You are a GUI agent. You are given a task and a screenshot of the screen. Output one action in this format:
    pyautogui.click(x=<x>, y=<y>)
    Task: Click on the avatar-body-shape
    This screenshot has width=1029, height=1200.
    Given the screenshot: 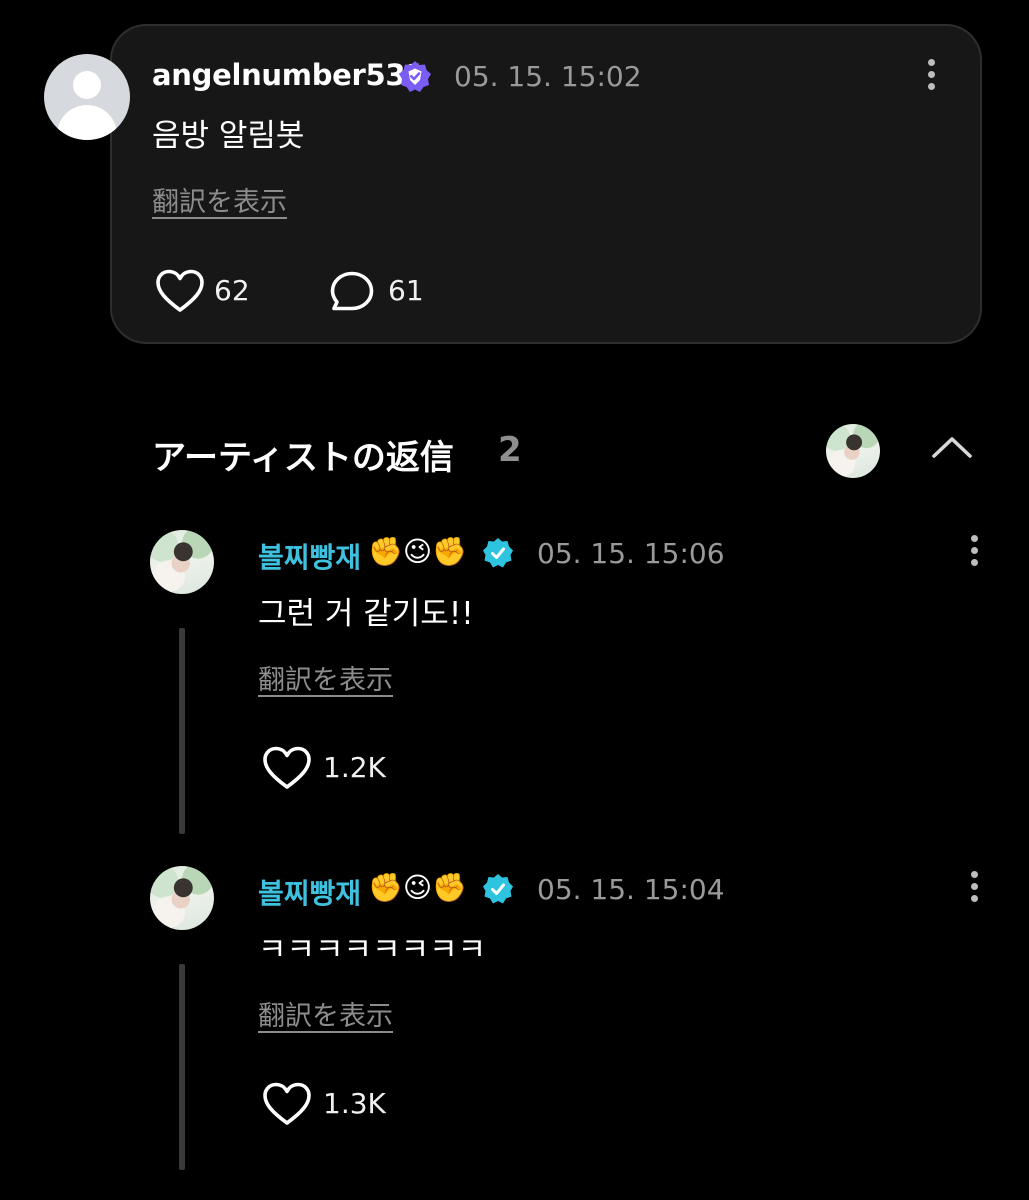 What is the action you would take?
    pyautogui.click(x=87, y=122)
    